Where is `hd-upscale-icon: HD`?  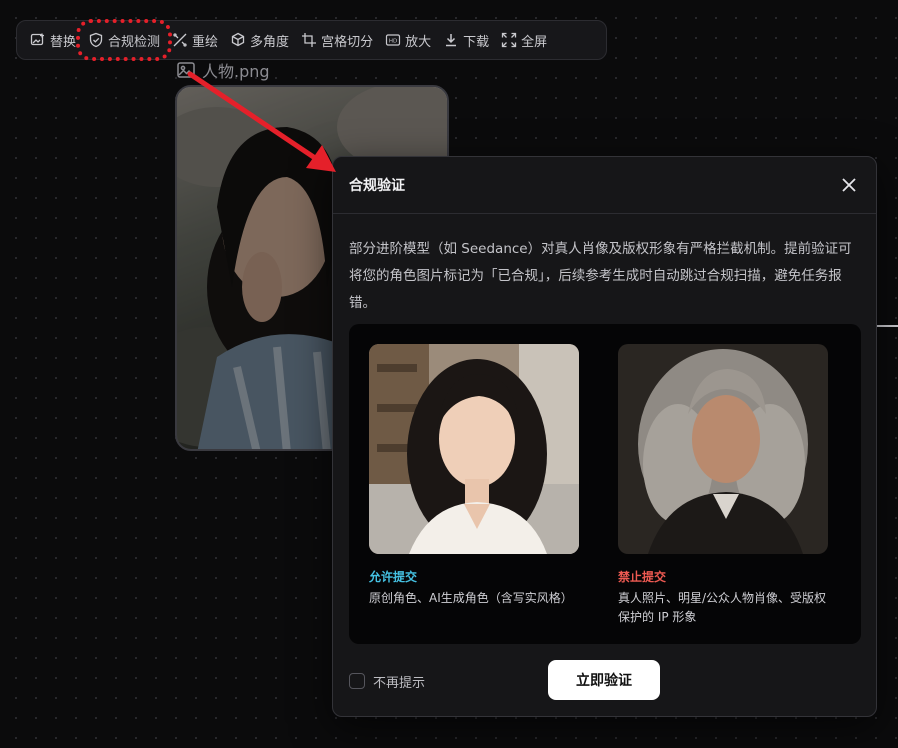
hd-upscale-icon: HD is located at coordinates (393, 40).